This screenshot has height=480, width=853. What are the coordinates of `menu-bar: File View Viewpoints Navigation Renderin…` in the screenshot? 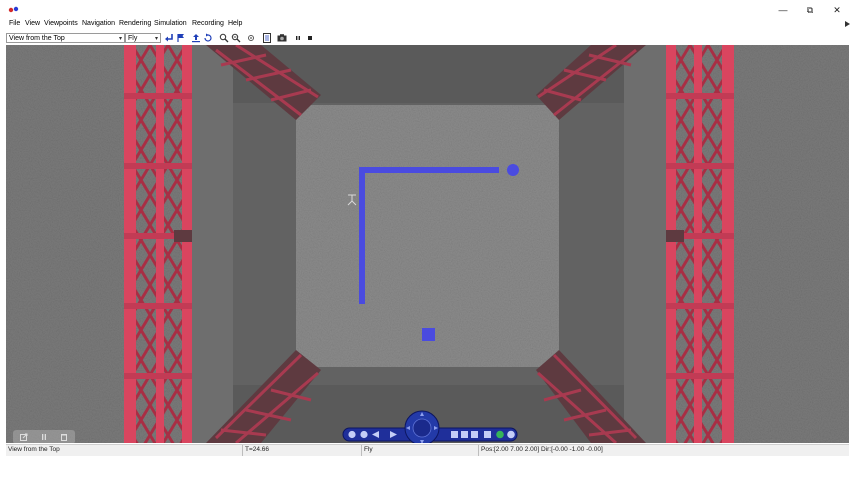 It's located at (426, 24).